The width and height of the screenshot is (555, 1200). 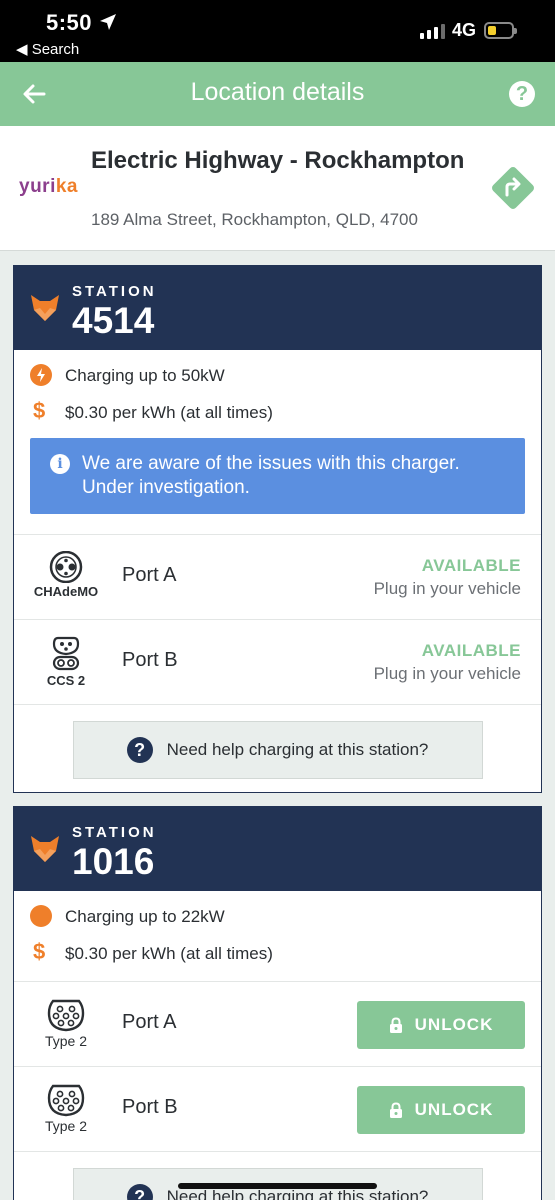 I want to click on signal-icon, so click(x=432, y=31).